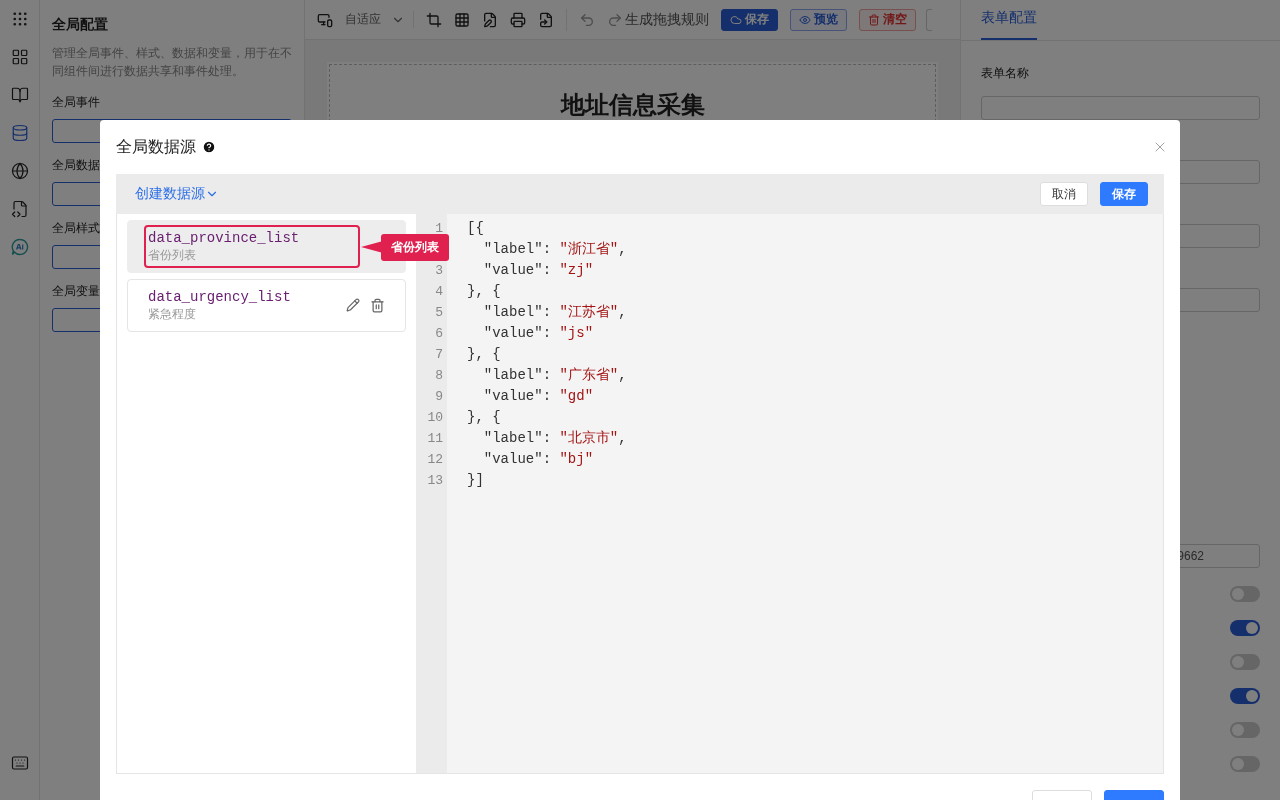 This screenshot has width=1280, height=800. Describe the element at coordinates (439, 313) in the screenshot. I see `line-number: 5` at that location.